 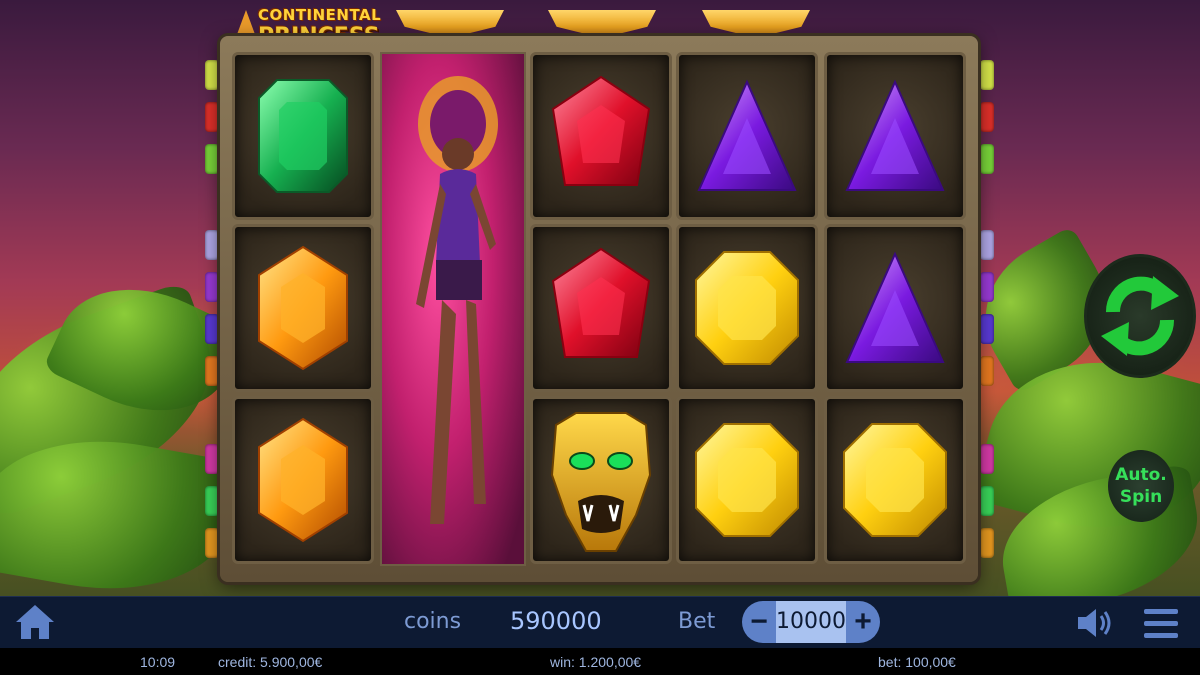 I want to click on bet-increase-button: +, so click(x=863, y=622).